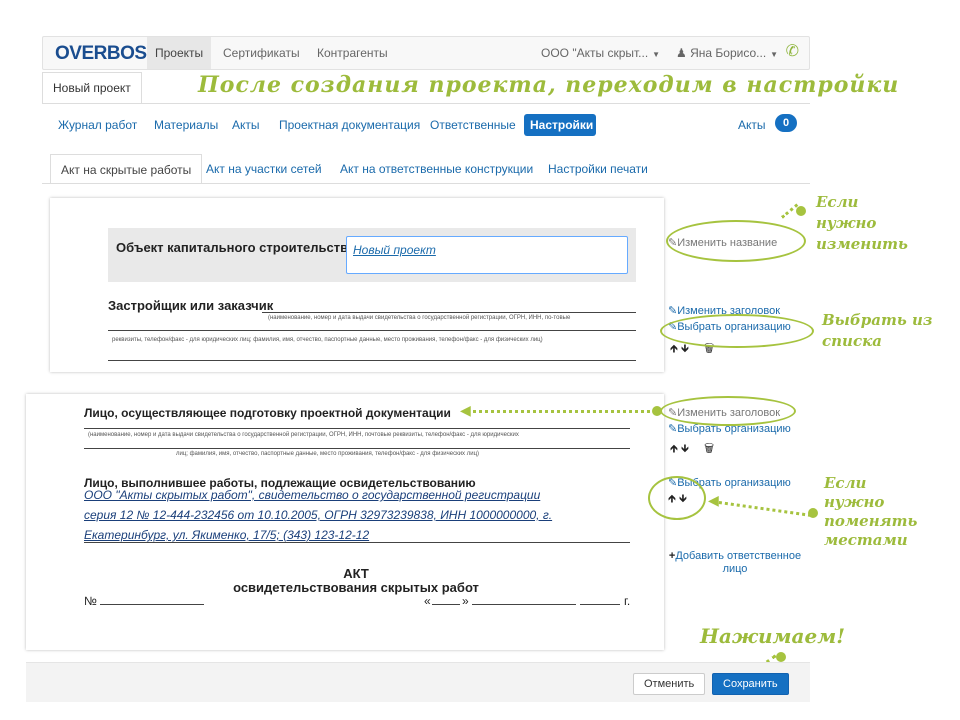  What do you see at coordinates (107, 54) in the screenshot?
I see `app-logo: OVERBOSS` at bounding box center [107, 54].